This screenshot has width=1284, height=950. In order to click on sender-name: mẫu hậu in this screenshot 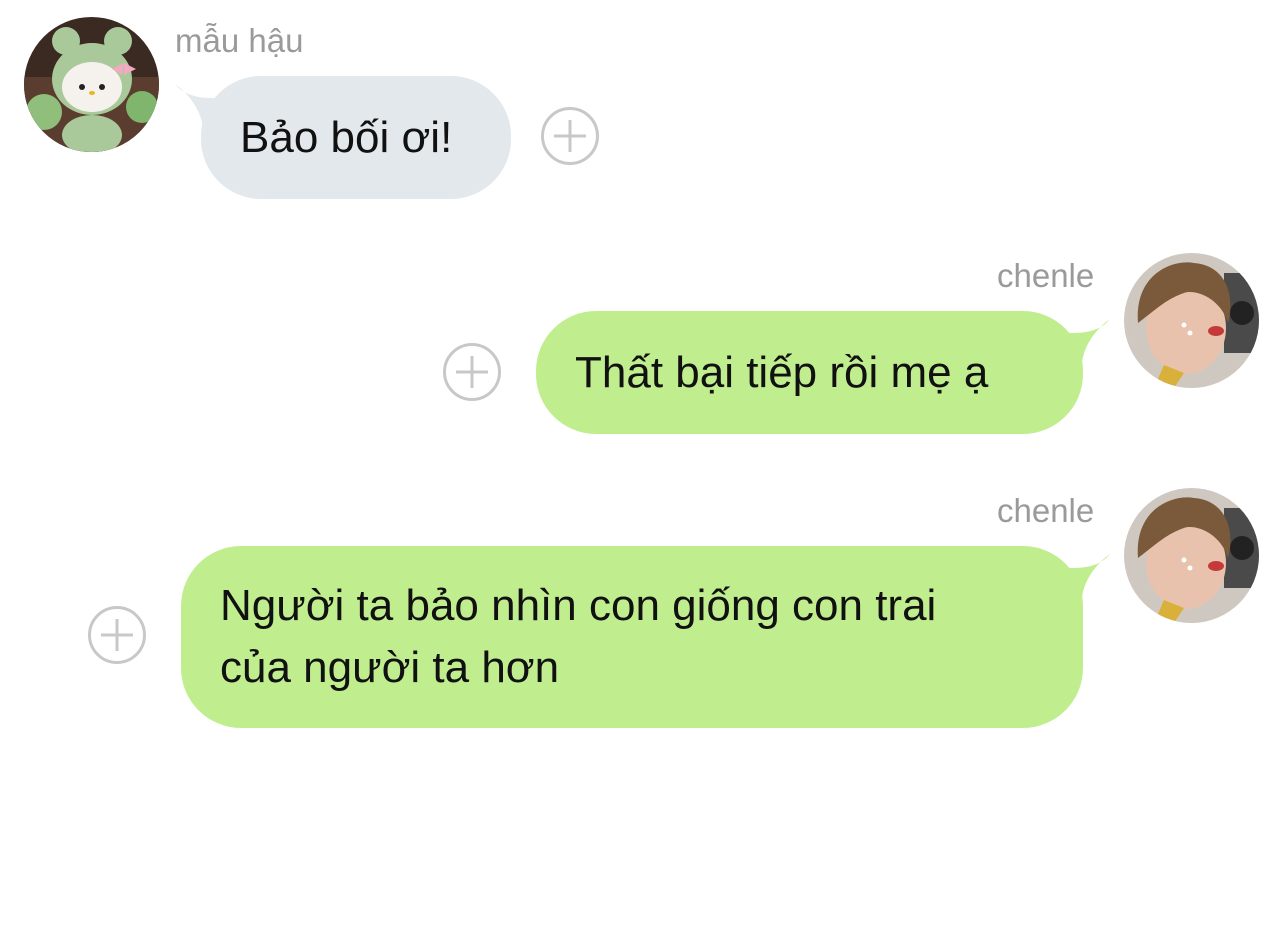, I will do `click(239, 40)`.